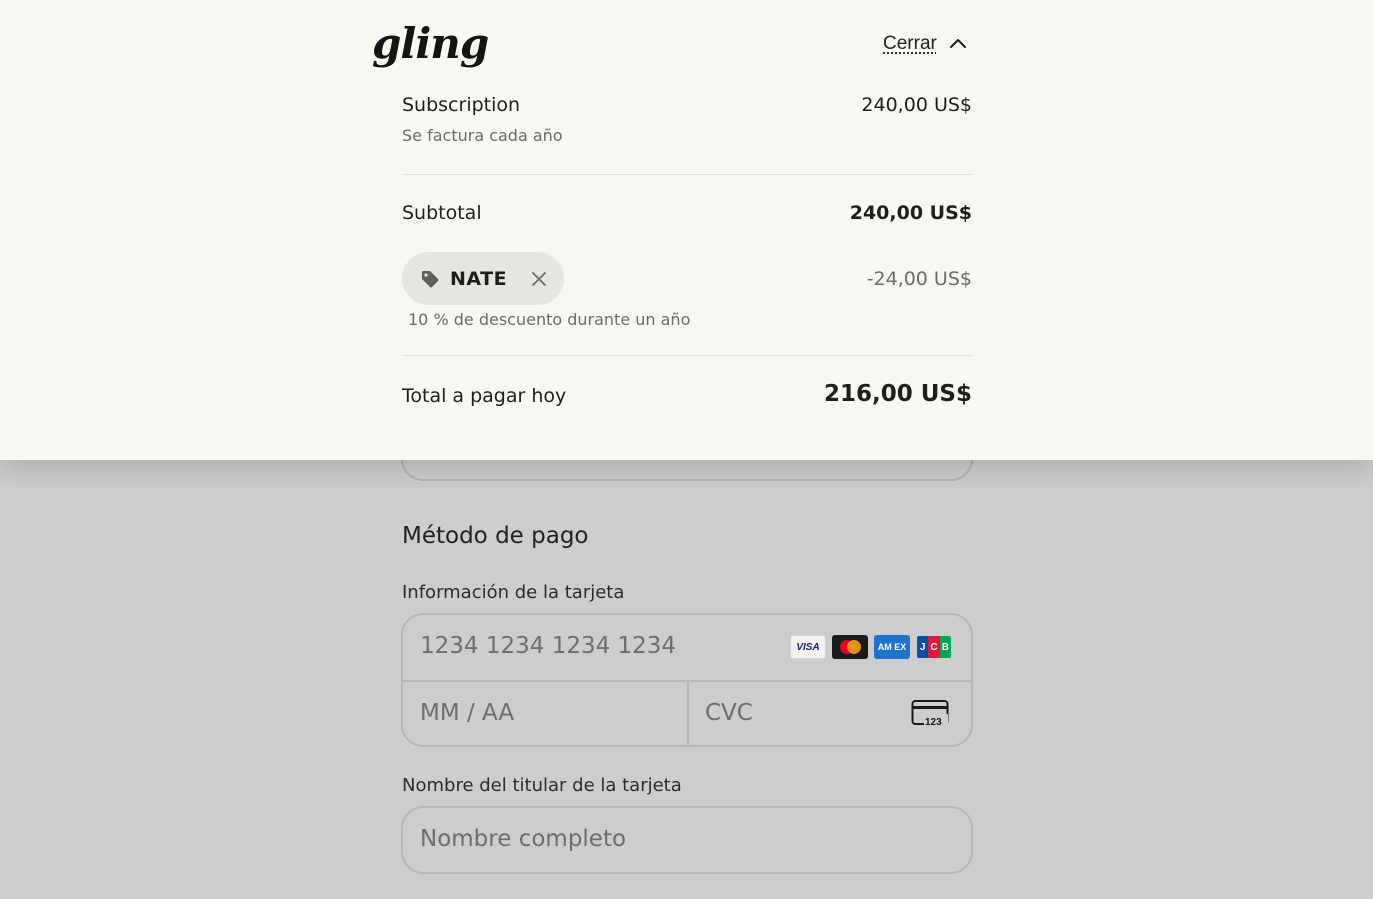  I want to click on jcb-icon: J C B, so click(934, 647).